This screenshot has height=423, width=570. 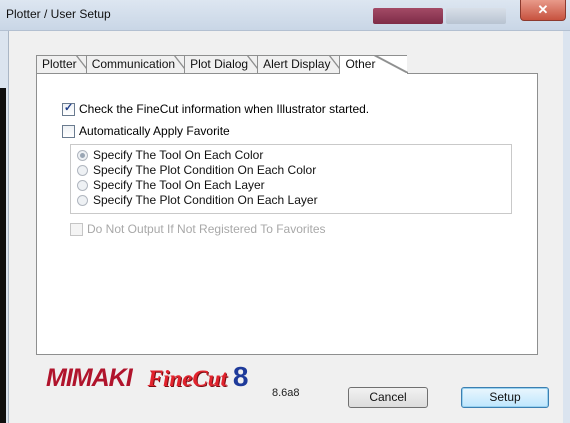 I want to click on radio-tool-each-layer: Specify The Tool On Each Layer, so click(x=171, y=185).